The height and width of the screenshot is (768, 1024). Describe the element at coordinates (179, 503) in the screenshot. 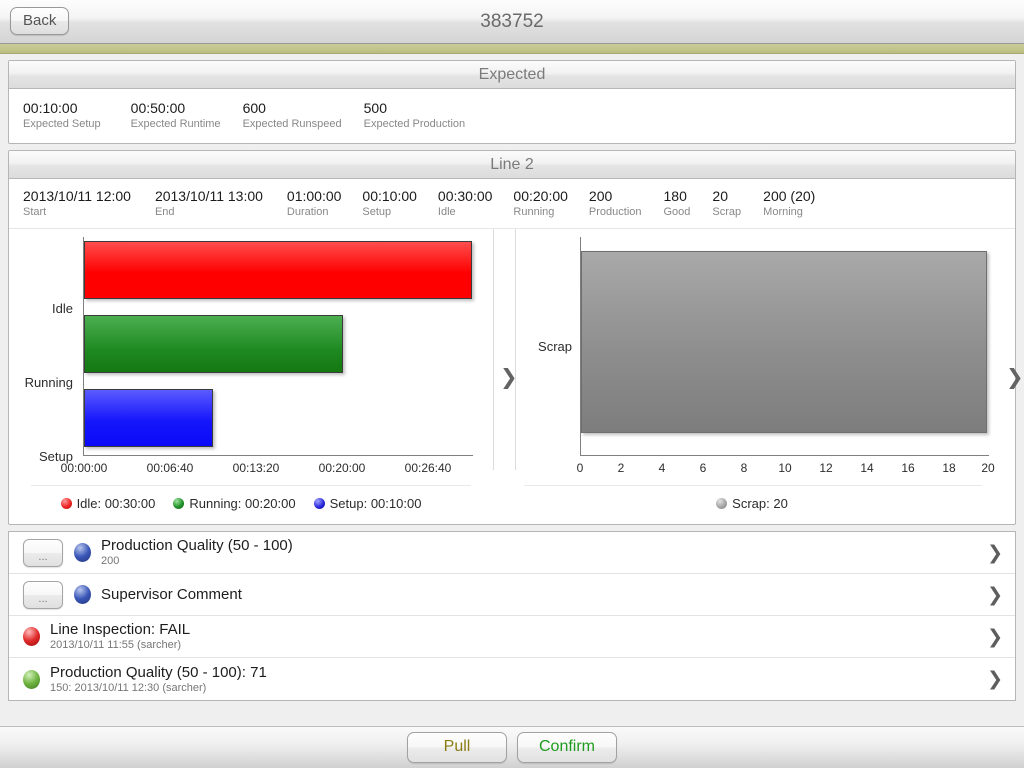

I see `legend-dot-running` at that location.